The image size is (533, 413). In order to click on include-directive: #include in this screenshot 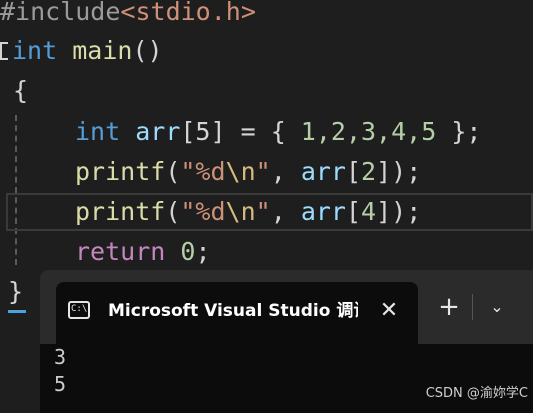, I will do `click(60, 13)`.